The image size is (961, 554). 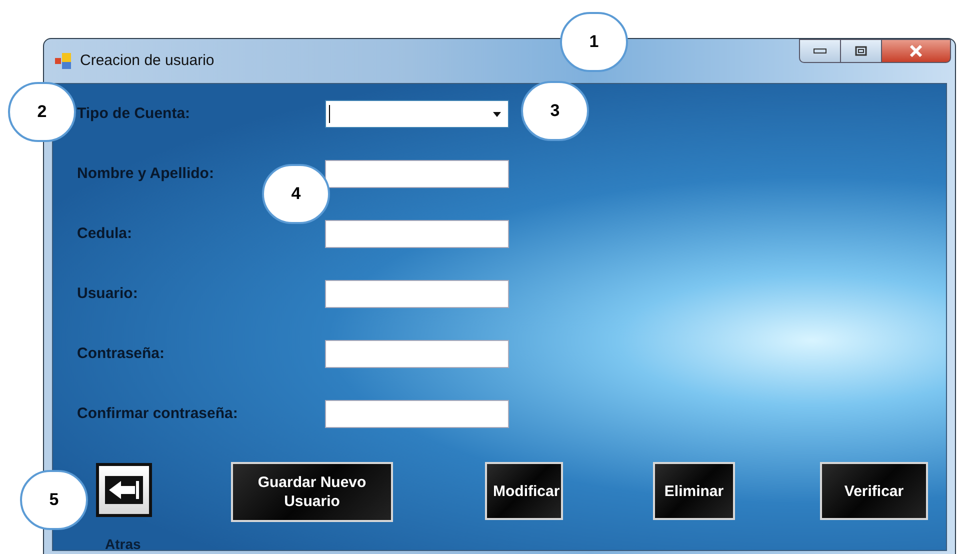 I want to click on maximize-button, so click(x=861, y=51).